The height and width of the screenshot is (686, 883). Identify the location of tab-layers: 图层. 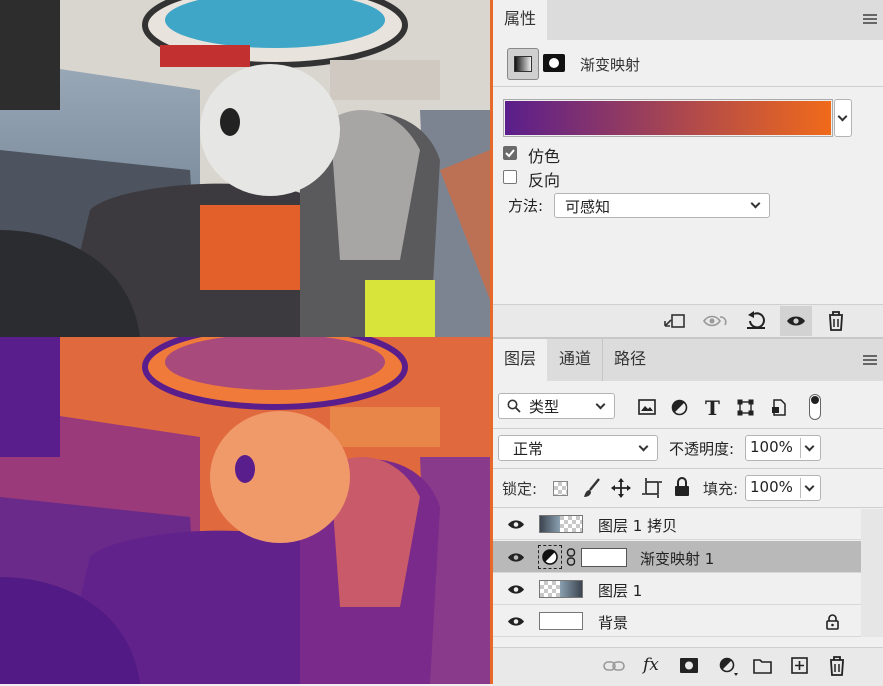
(520, 360).